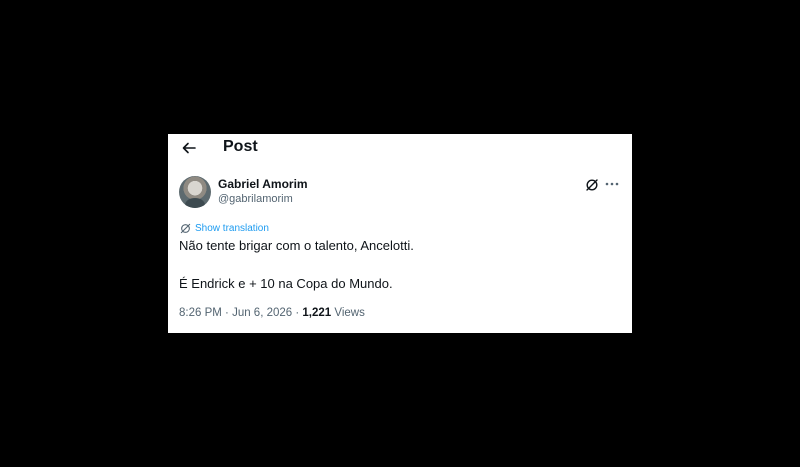  I want to click on author-handle: @gabrilamorim, so click(255, 199).